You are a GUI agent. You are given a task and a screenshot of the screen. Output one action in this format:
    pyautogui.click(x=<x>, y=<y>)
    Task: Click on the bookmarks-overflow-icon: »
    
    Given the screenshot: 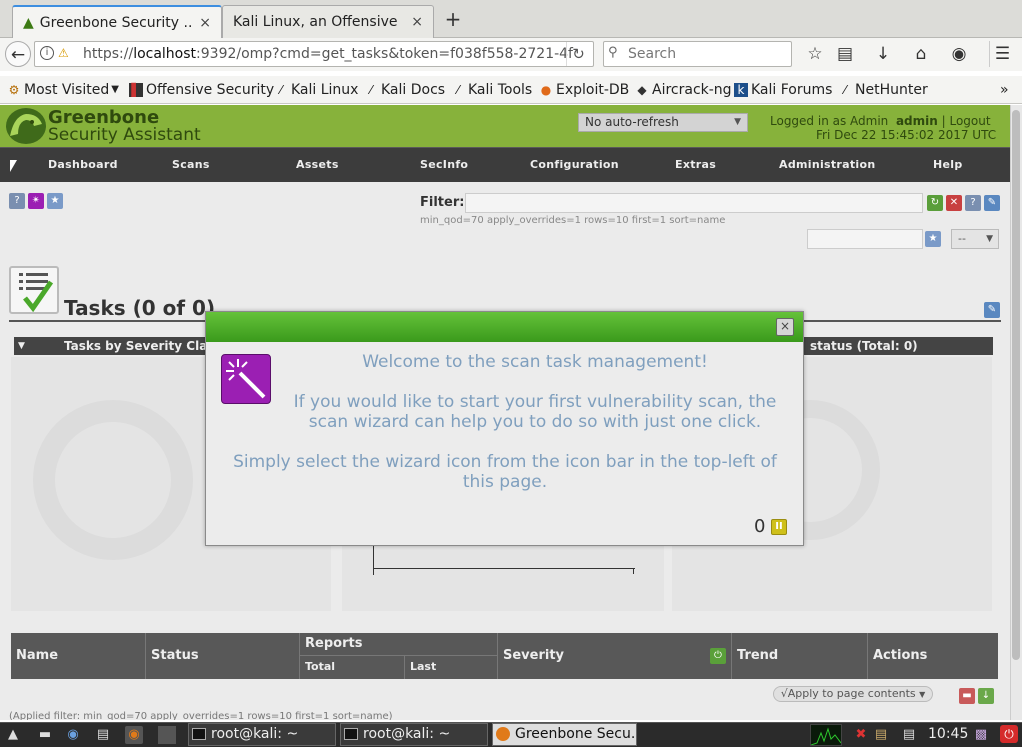 What is the action you would take?
    pyautogui.click(x=1004, y=90)
    